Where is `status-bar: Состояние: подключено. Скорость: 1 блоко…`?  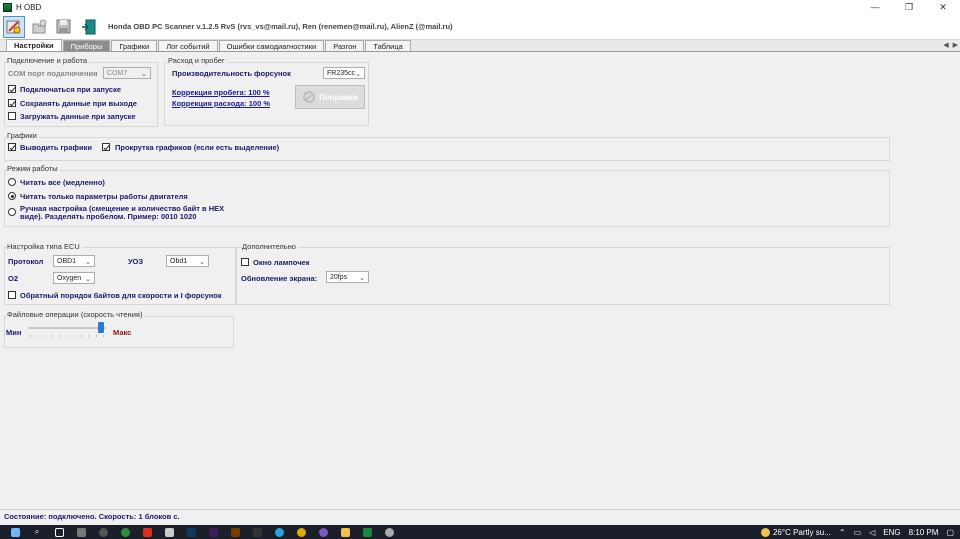
status-bar: Состояние: подключено. Скорость: 1 блоко… is located at coordinates (480, 516).